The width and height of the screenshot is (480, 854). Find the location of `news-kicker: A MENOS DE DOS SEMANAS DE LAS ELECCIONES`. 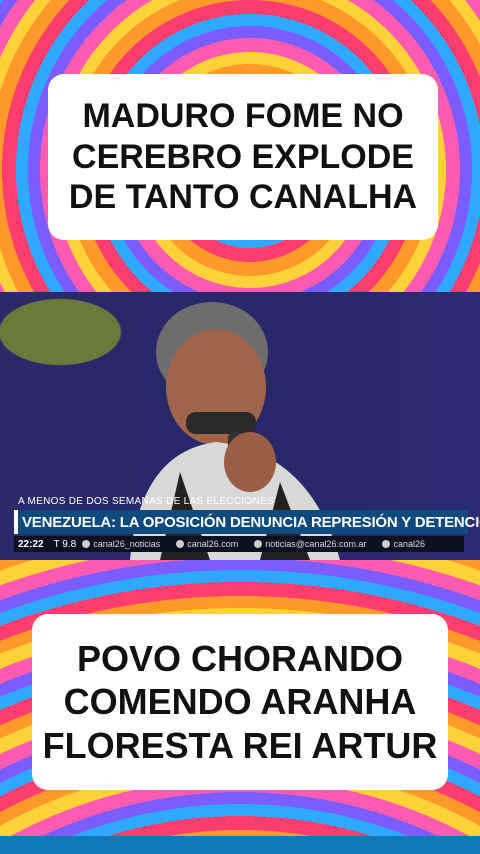

news-kicker: A MENOS DE DOS SEMANAS DE LAS ELECCIONES is located at coordinates (146, 501).